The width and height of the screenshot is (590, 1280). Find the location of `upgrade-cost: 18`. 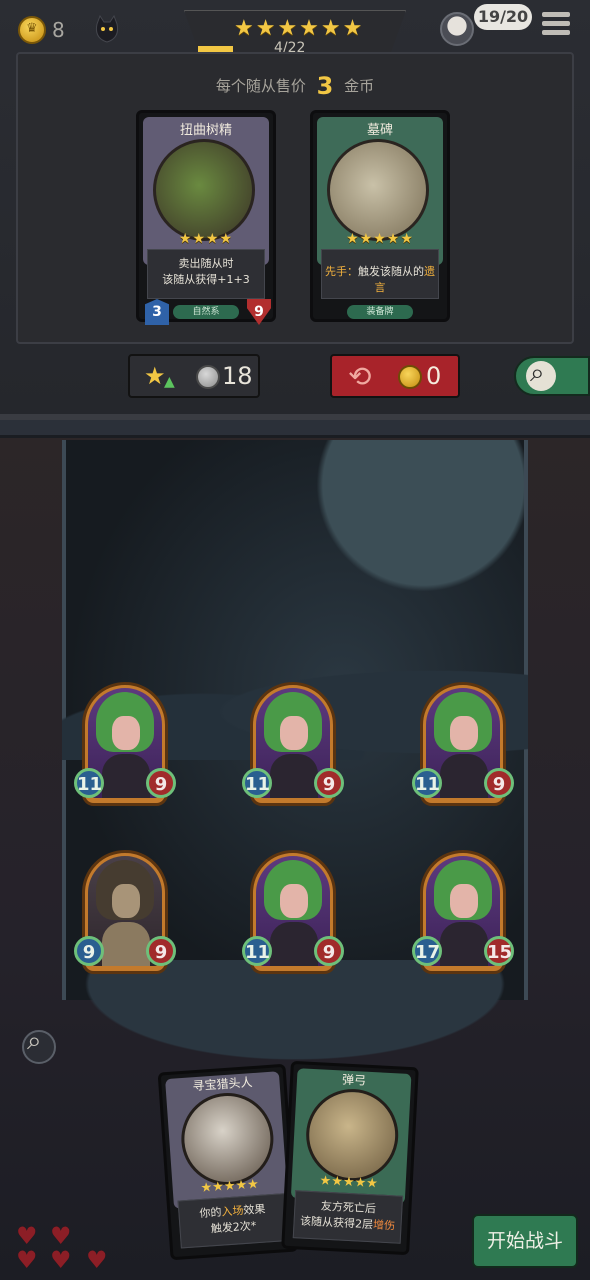

upgrade-cost: 18 is located at coordinates (237, 376).